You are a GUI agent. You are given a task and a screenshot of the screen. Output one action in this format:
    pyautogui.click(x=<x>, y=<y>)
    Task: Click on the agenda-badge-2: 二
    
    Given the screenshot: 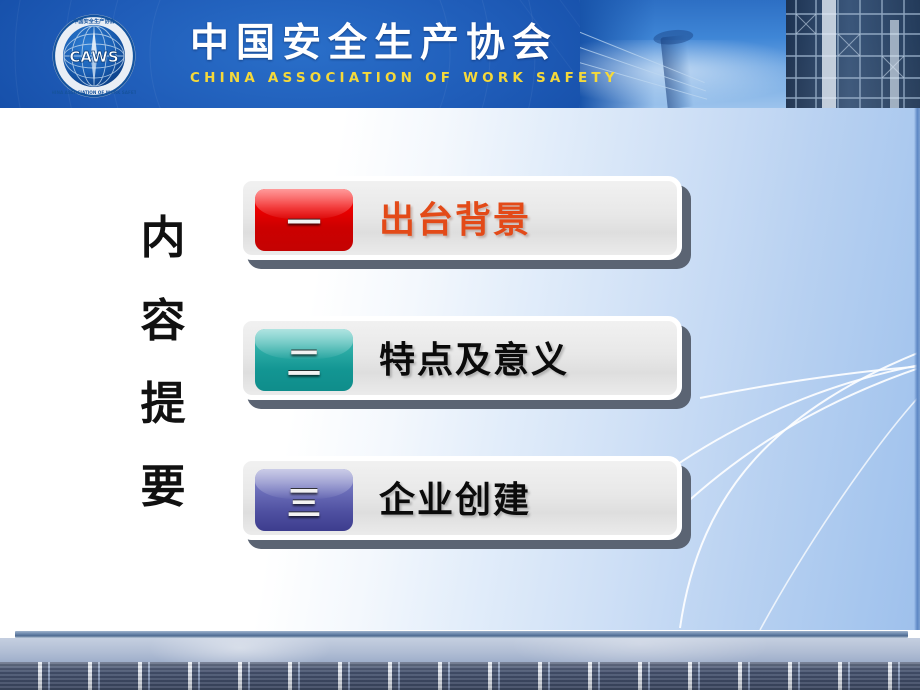 What is the action you would take?
    pyautogui.click(x=304, y=360)
    